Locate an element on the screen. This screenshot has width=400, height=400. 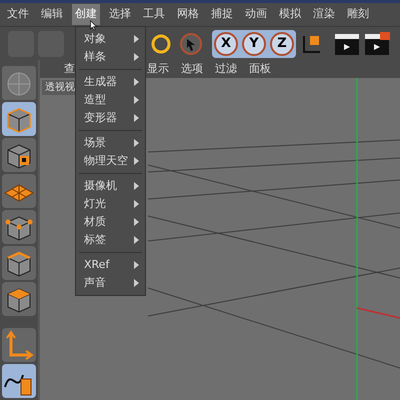
axis-toggle: X is located at coordinates (226, 44).